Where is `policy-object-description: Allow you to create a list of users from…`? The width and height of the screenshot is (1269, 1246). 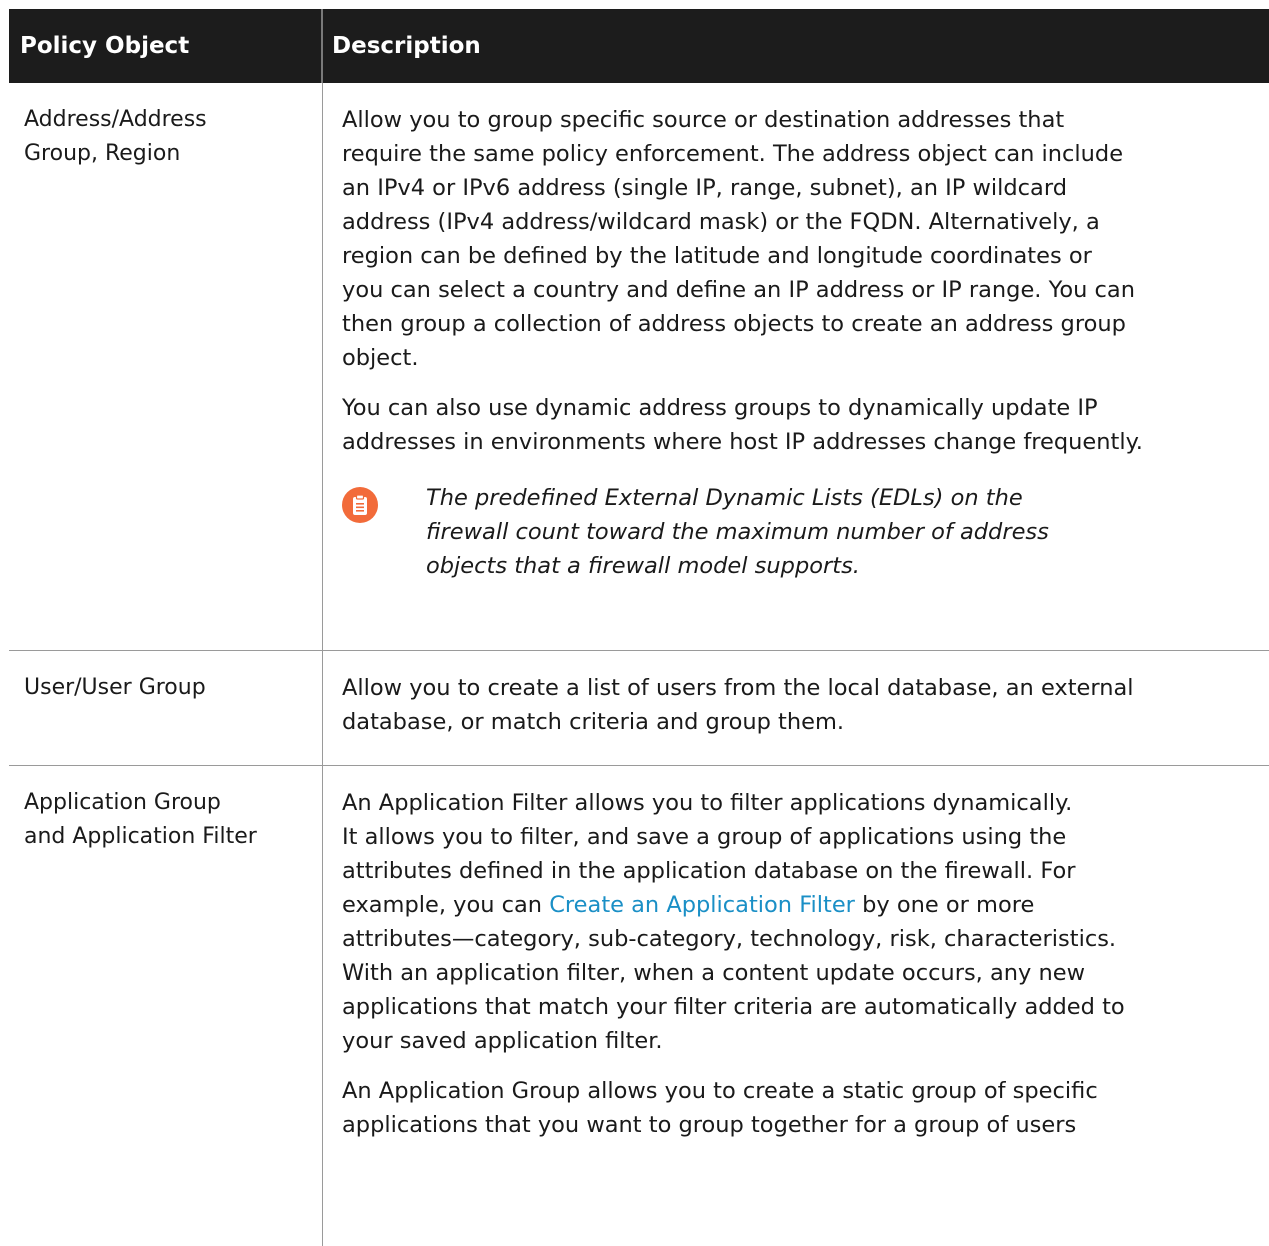
policy-object-description: Allow you to create a list of users from… is located at coordinates (796, 708).